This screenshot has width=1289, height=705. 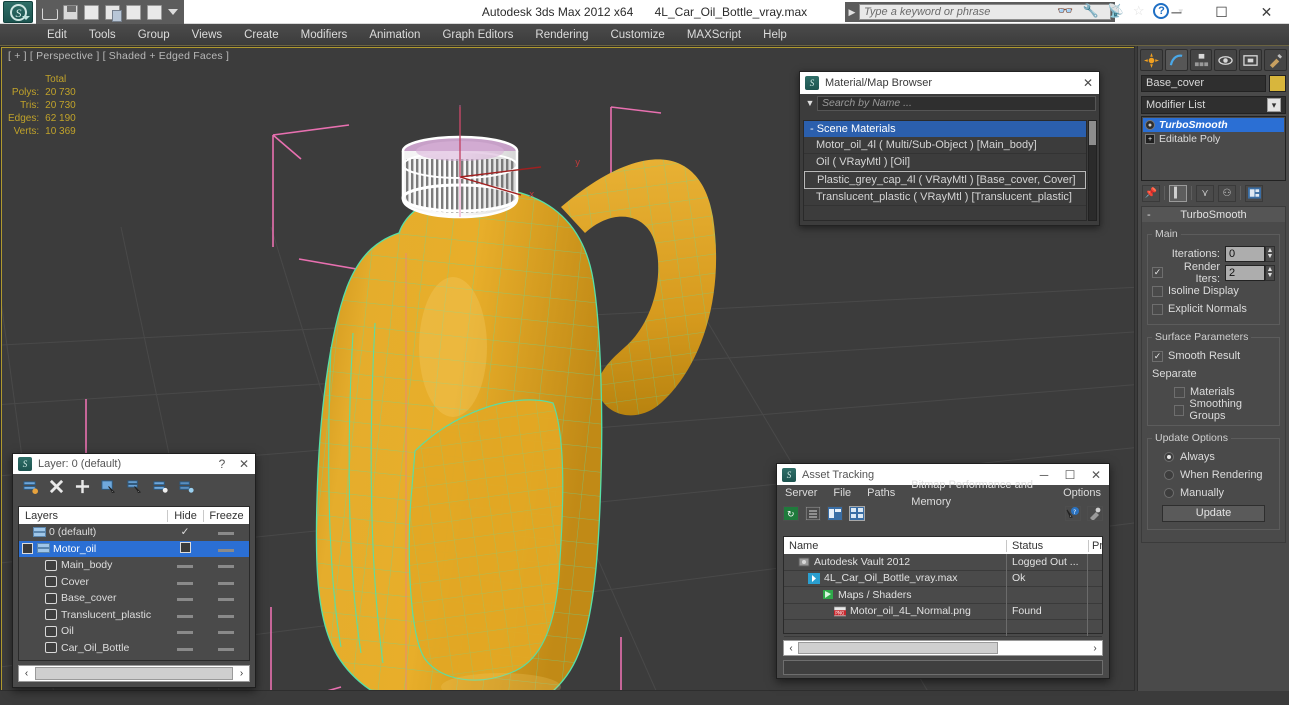 I want to click on asset-row: PNG Motor_oil_4L_Normal.png Found, so click(x=943, y=611).